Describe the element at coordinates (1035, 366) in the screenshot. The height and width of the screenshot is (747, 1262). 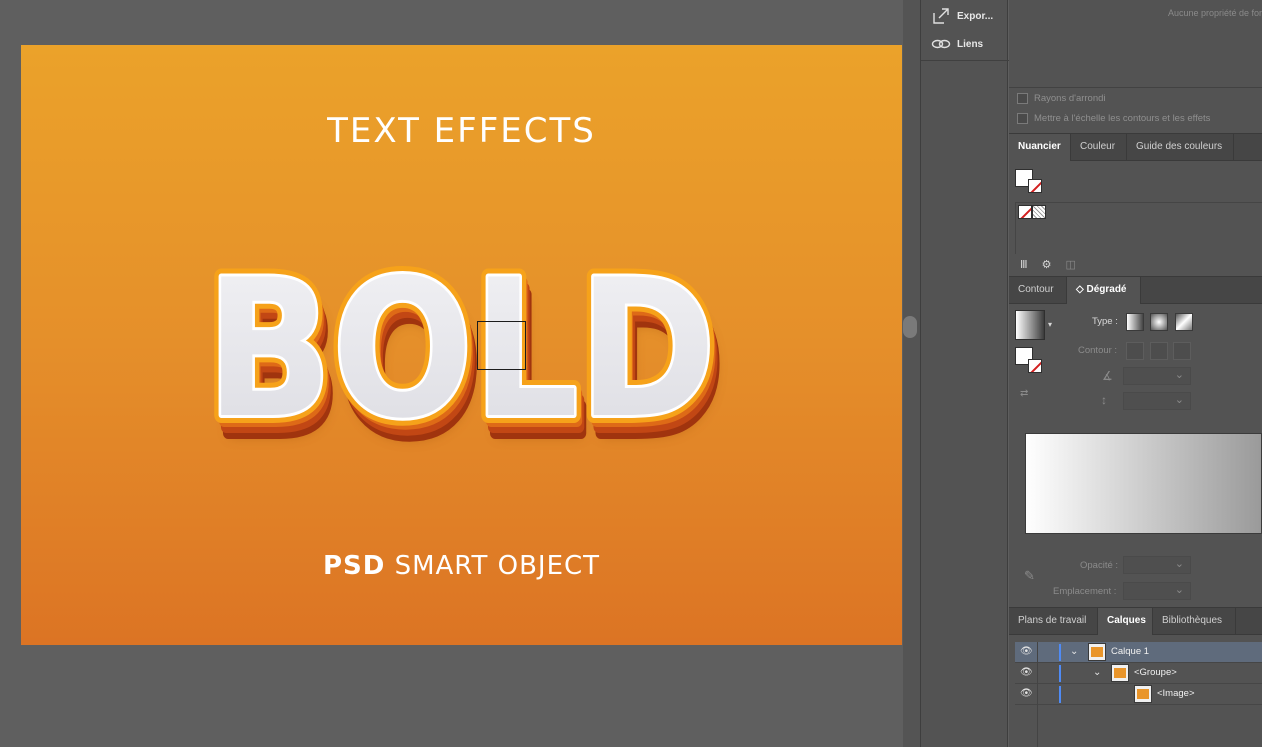
I see `gradient-stroke-swatch` at that location.